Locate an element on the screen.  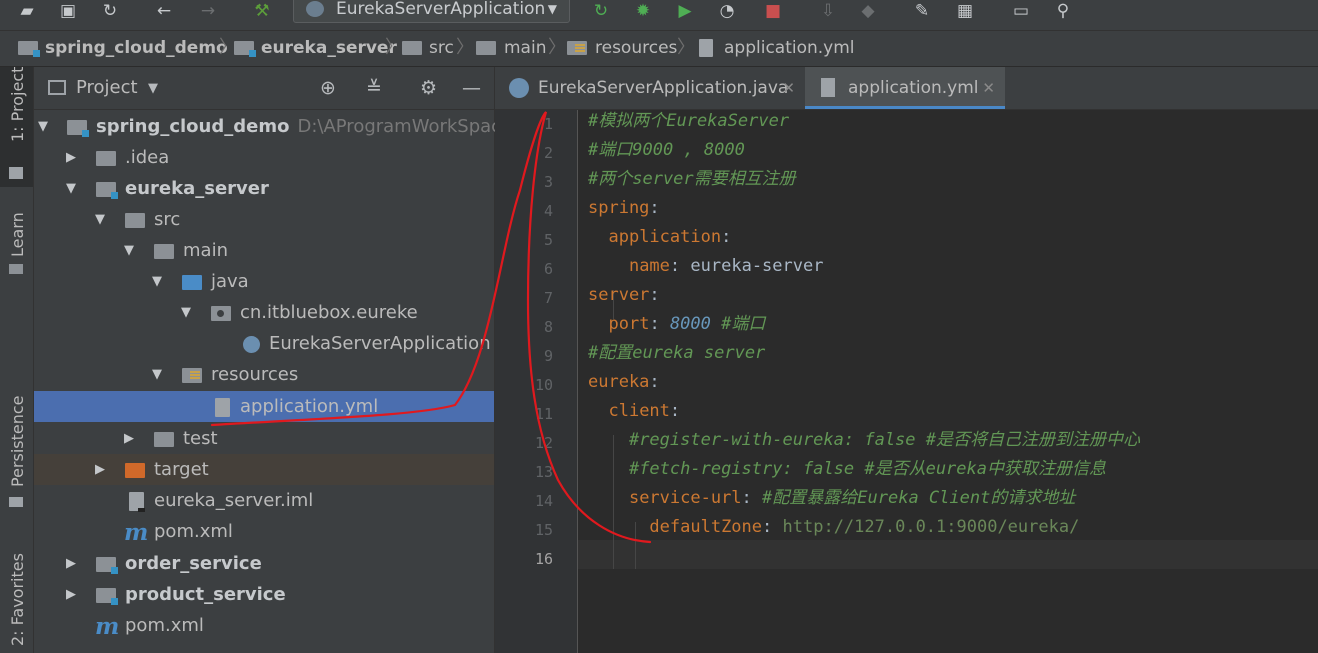
code-line-7: server: is located at coordinates (624, 295).